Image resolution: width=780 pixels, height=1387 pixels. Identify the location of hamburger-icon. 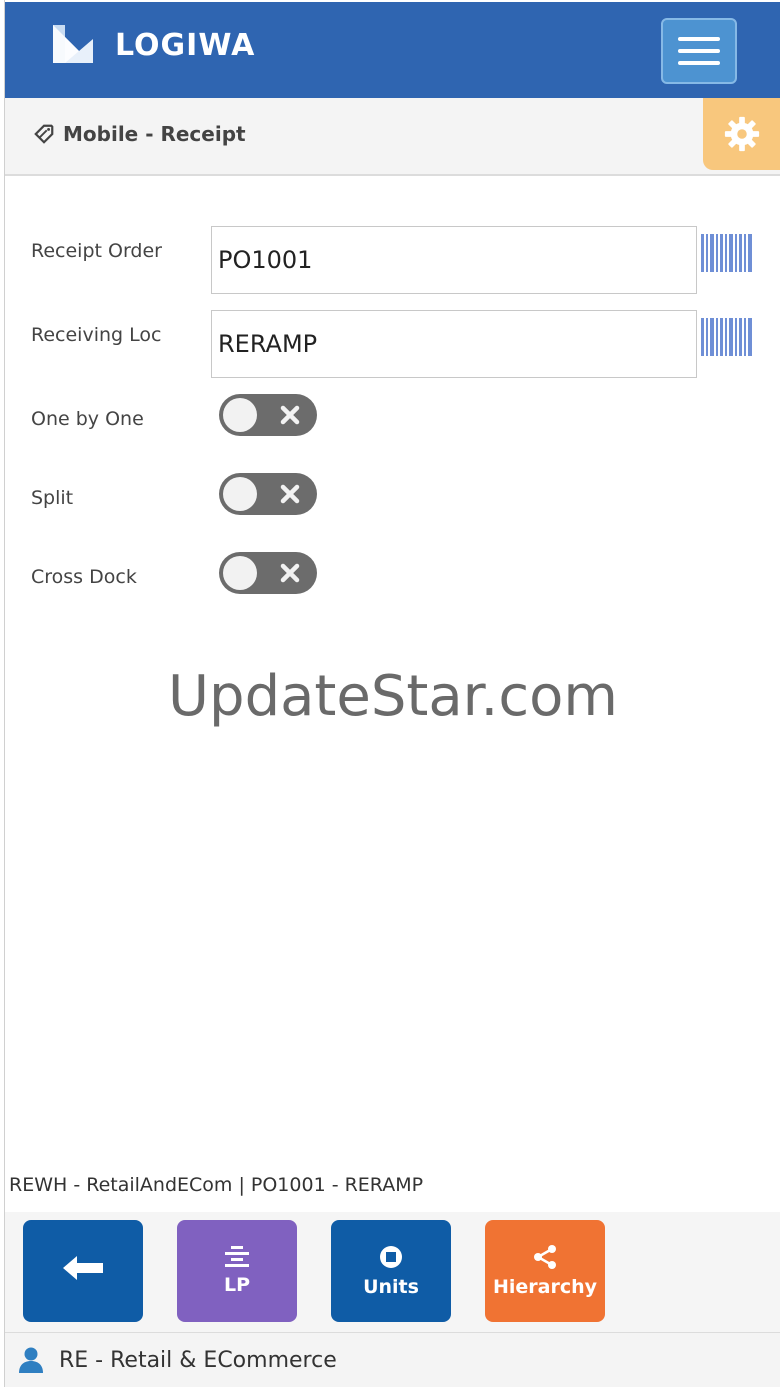
(699, 39).